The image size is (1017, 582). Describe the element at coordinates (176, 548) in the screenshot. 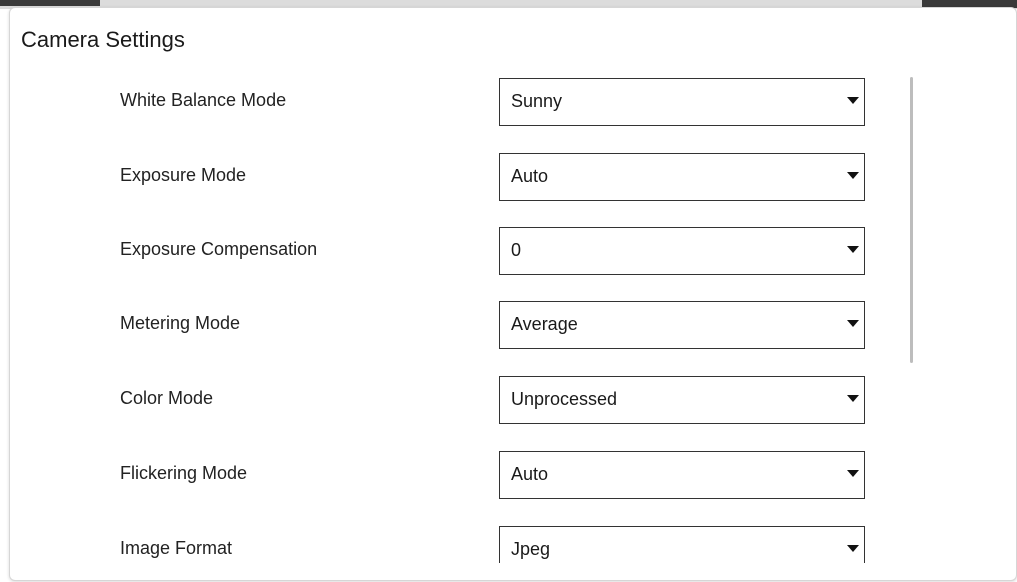

I see `setting-label-image-format: Image Format` at that location.